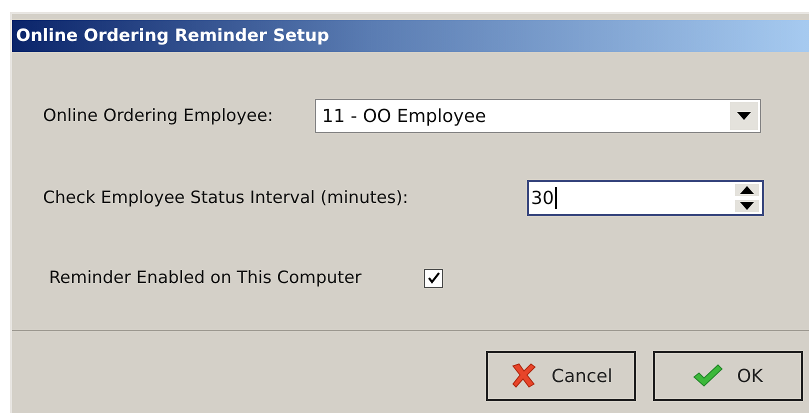 The image size is (809, 413). Describe the element at coordinates (538, 116) in the screenshot. I see `employee-dropdown: 11 - OO Employee` at that location.